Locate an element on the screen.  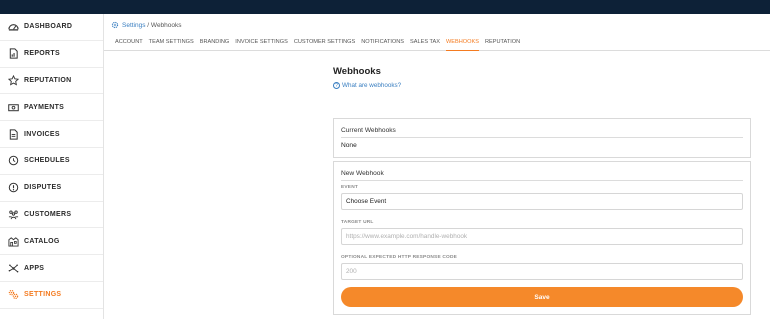
tab-reputation: REPUTATION is located at coordinates (502, 43).